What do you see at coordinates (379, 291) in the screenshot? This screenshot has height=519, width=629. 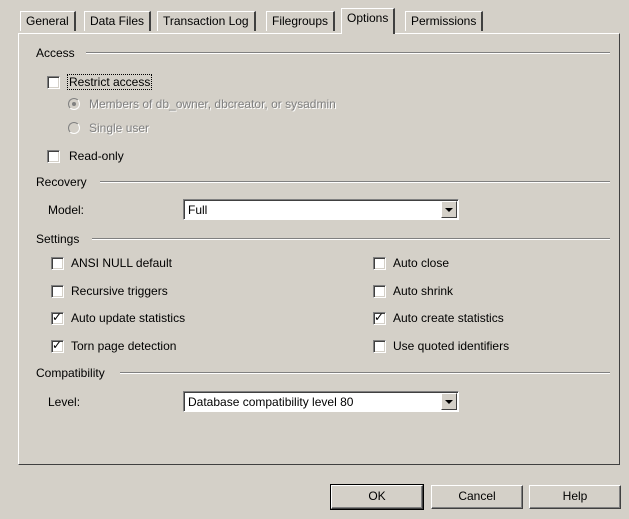 I see `auto-shrink-checkbox` at bounding box center [379, 291].